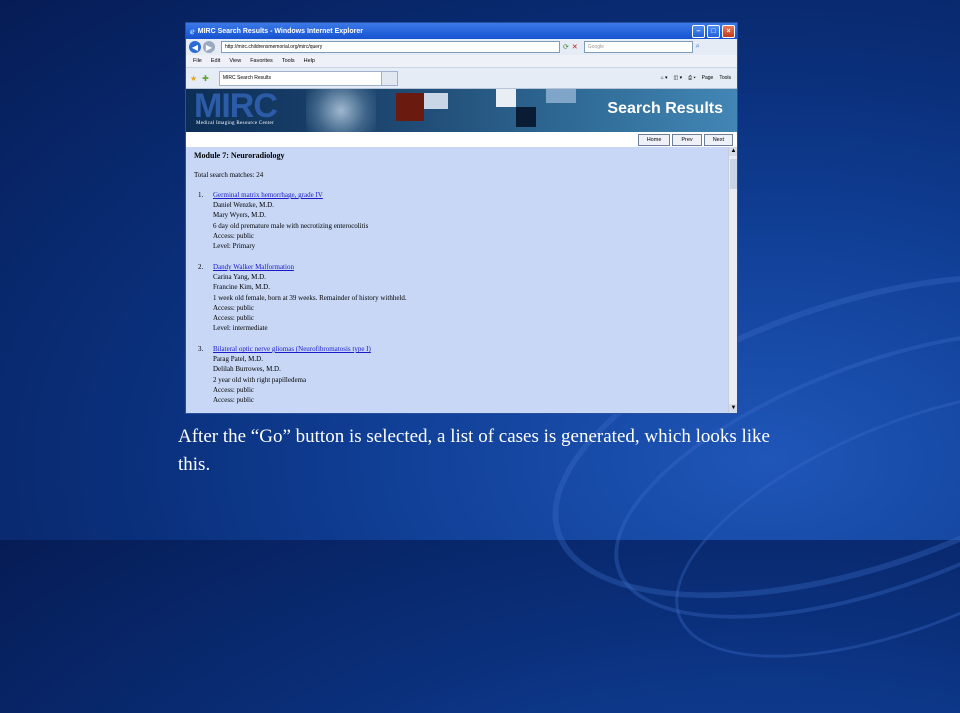  I want to click on tab-mirc-search-results: MIRC Search Results, so click(300, 78).